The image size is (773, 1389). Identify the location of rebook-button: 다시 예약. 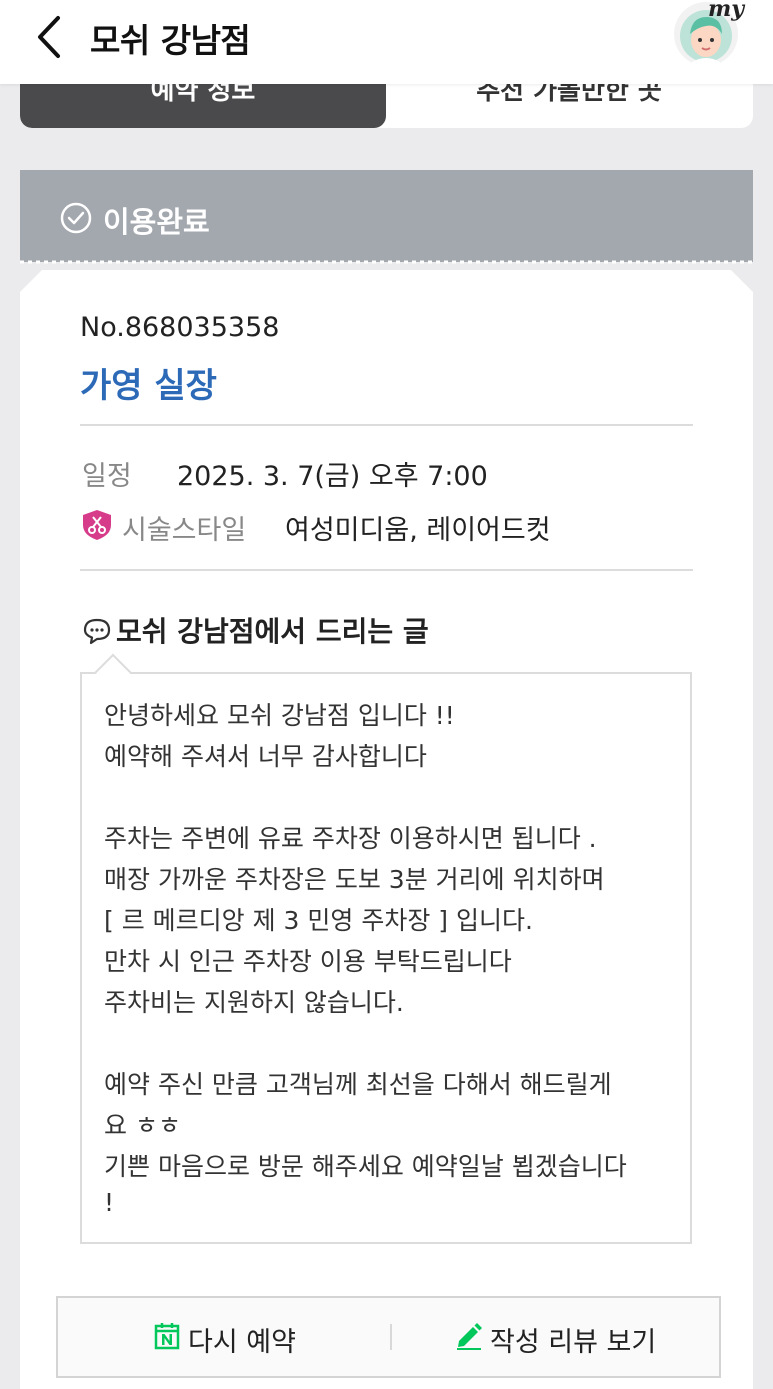
(224, 1337).